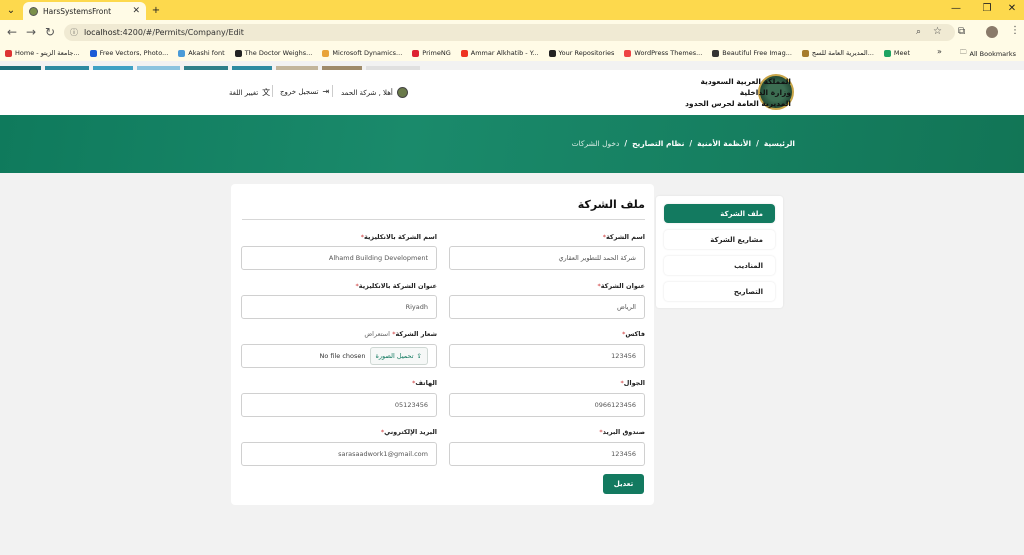 This screenshot has height=555, width=1024. What do you see at coordinates (12, 32) in the screenshot?
I see `back-icon: ←` at bounding box center [12, 32].